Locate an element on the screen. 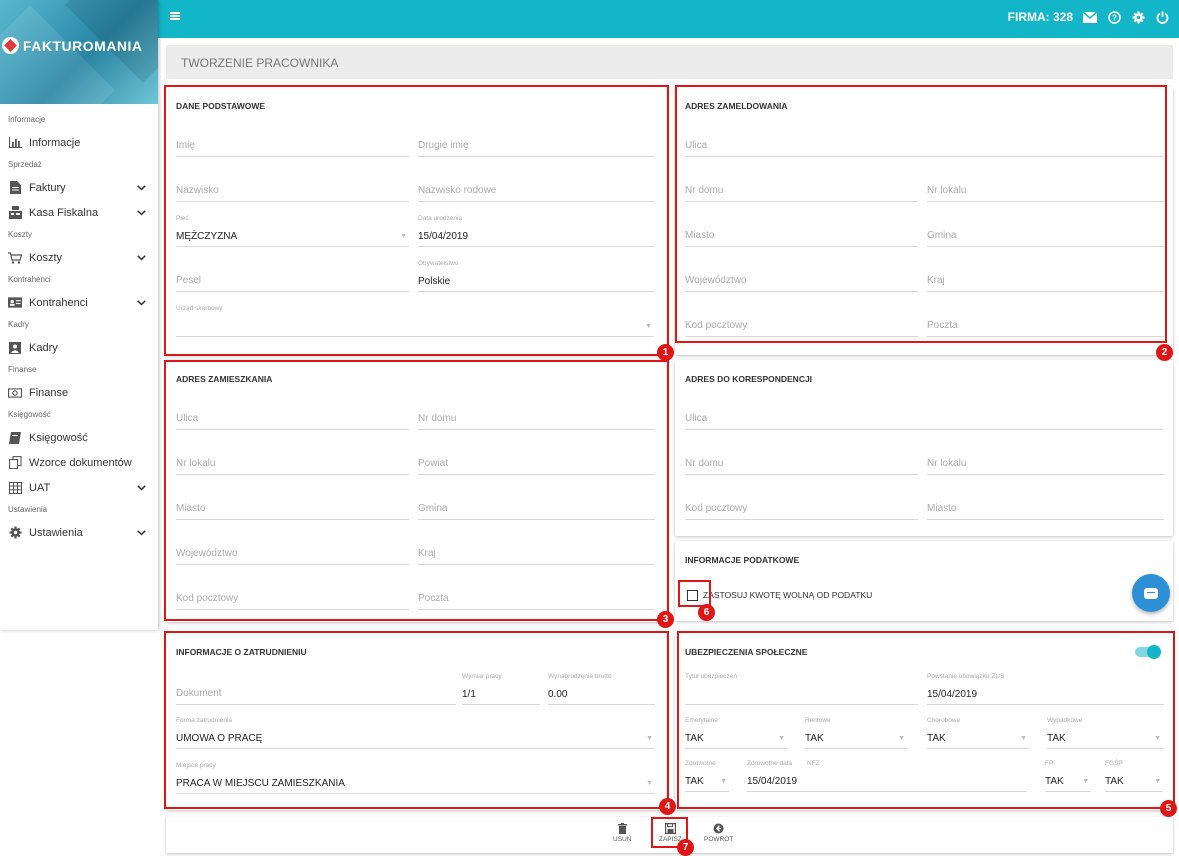  mail-icon is located at coordinates (1090, 17).